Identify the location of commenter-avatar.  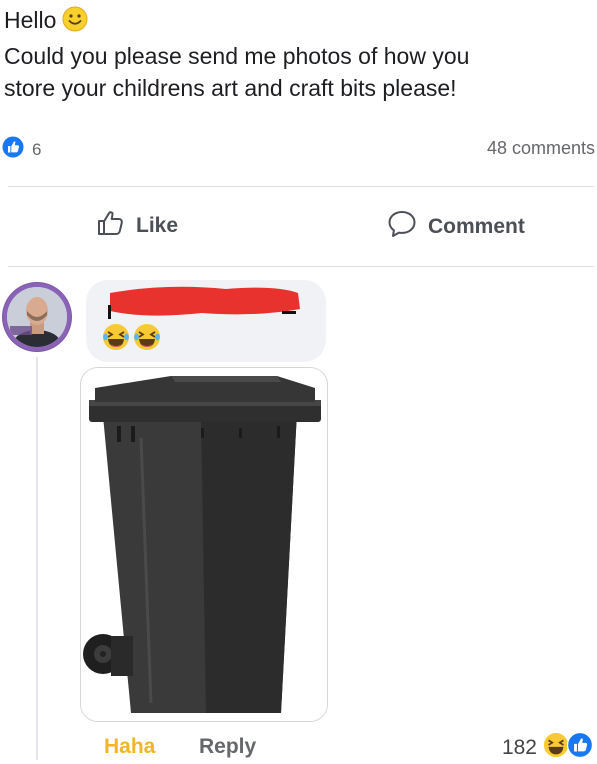
(37, 317).